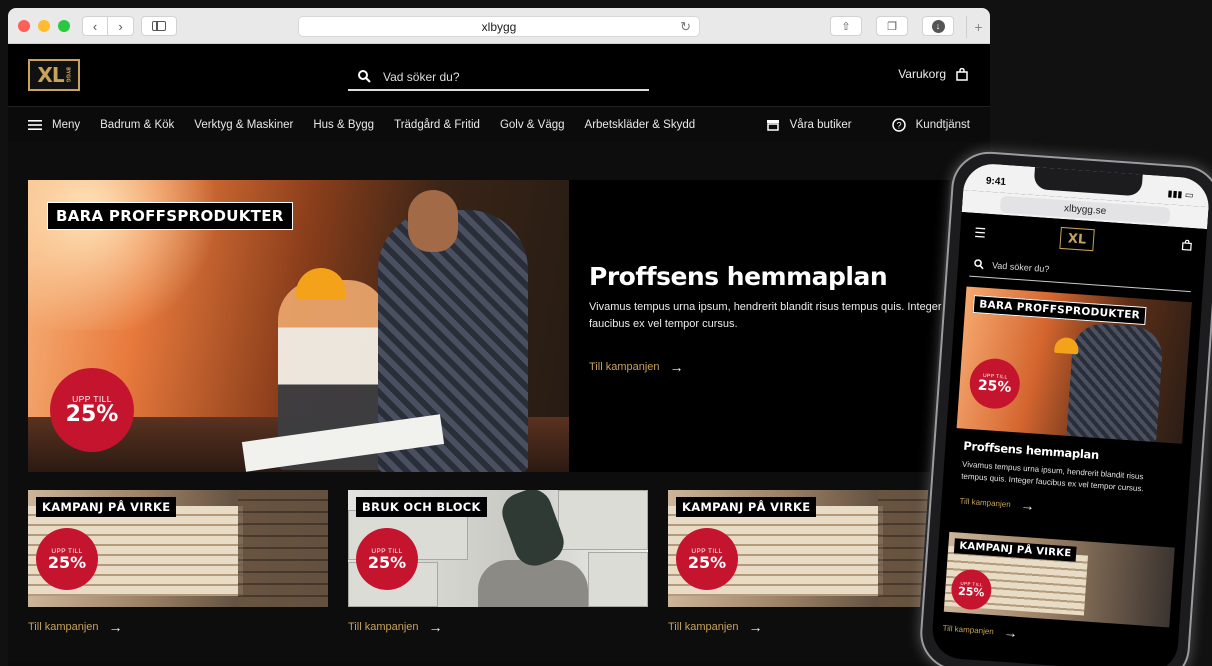 The image size is (1212, 666). Describe the element at coordinates (24, 26) in the screenshot. I see `close-window-button` at that location.